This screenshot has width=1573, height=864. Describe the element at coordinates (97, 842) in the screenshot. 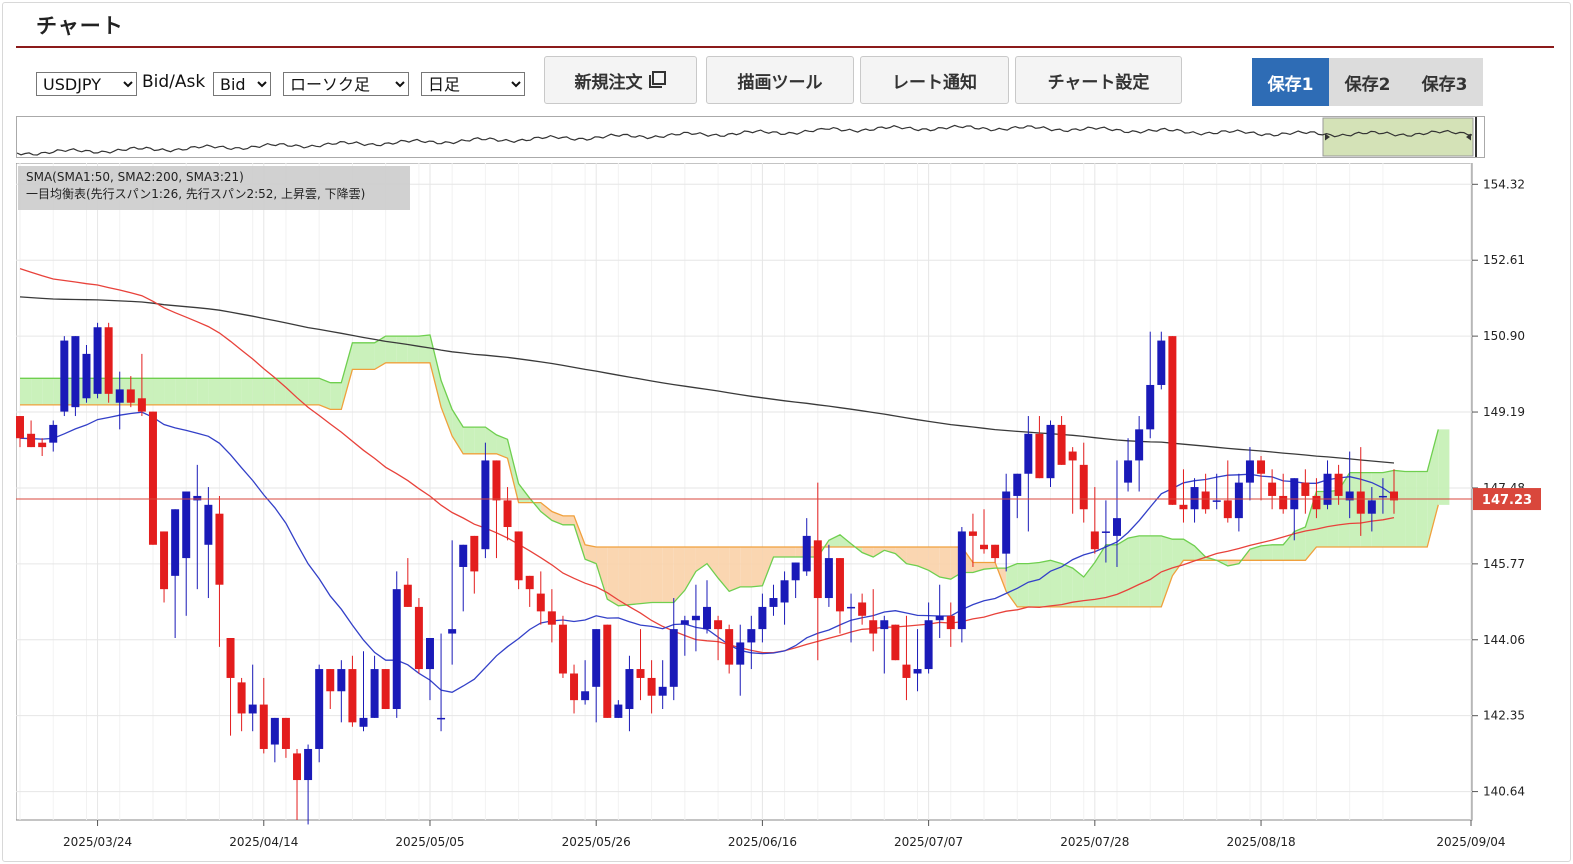

I see `x-tick-label: 2025/03/24` at that location.